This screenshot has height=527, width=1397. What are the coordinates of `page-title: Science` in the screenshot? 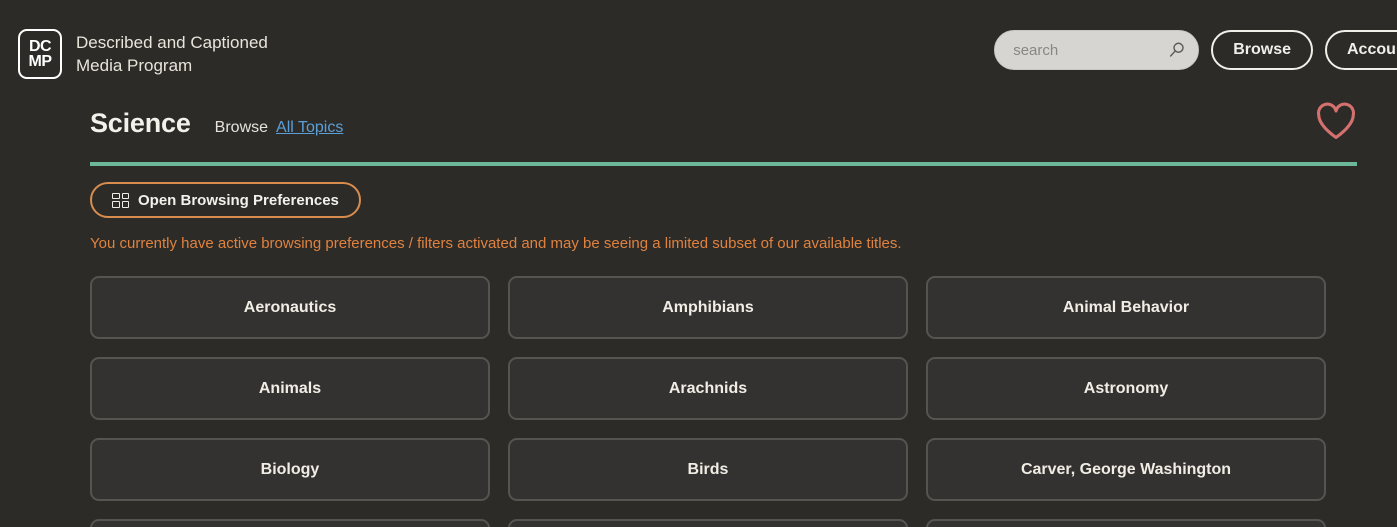 It's located at (140, 123).